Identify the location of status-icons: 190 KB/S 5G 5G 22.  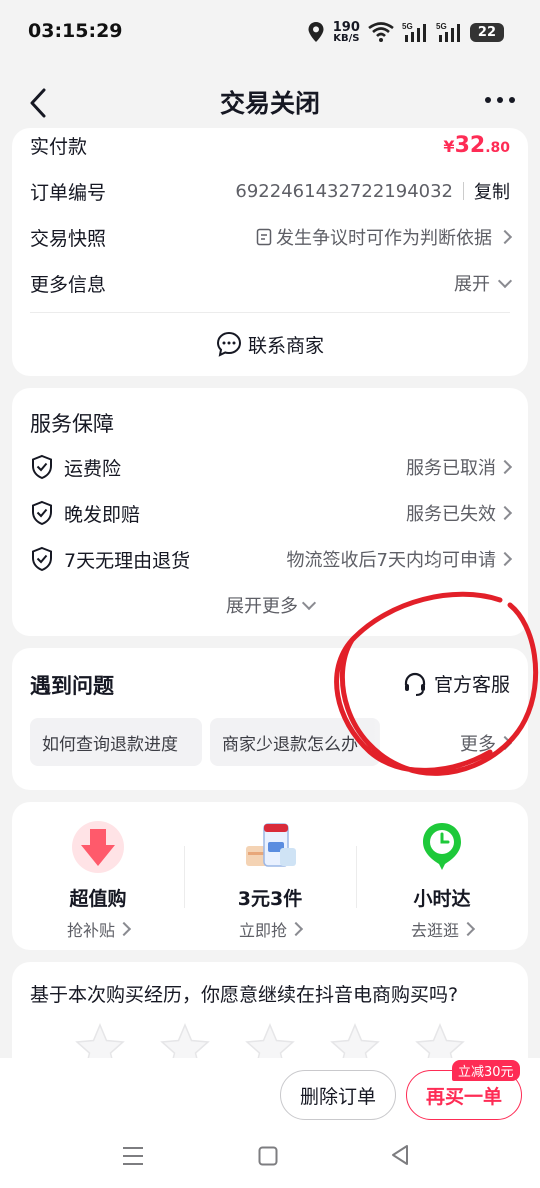
(405, 32).